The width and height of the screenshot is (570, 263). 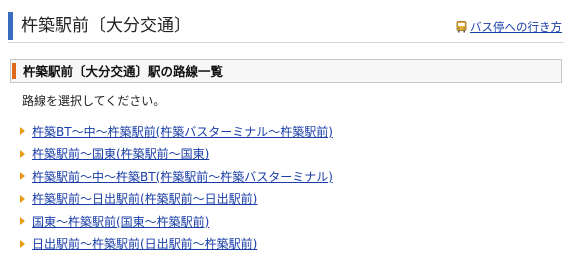 What do you see at coordinates (144, 198) in the screenshot?
I see `route-link: 杵築駅前〜日出駅前(杵築駅前〜日出駅前)` at bounding box center [144, 198].